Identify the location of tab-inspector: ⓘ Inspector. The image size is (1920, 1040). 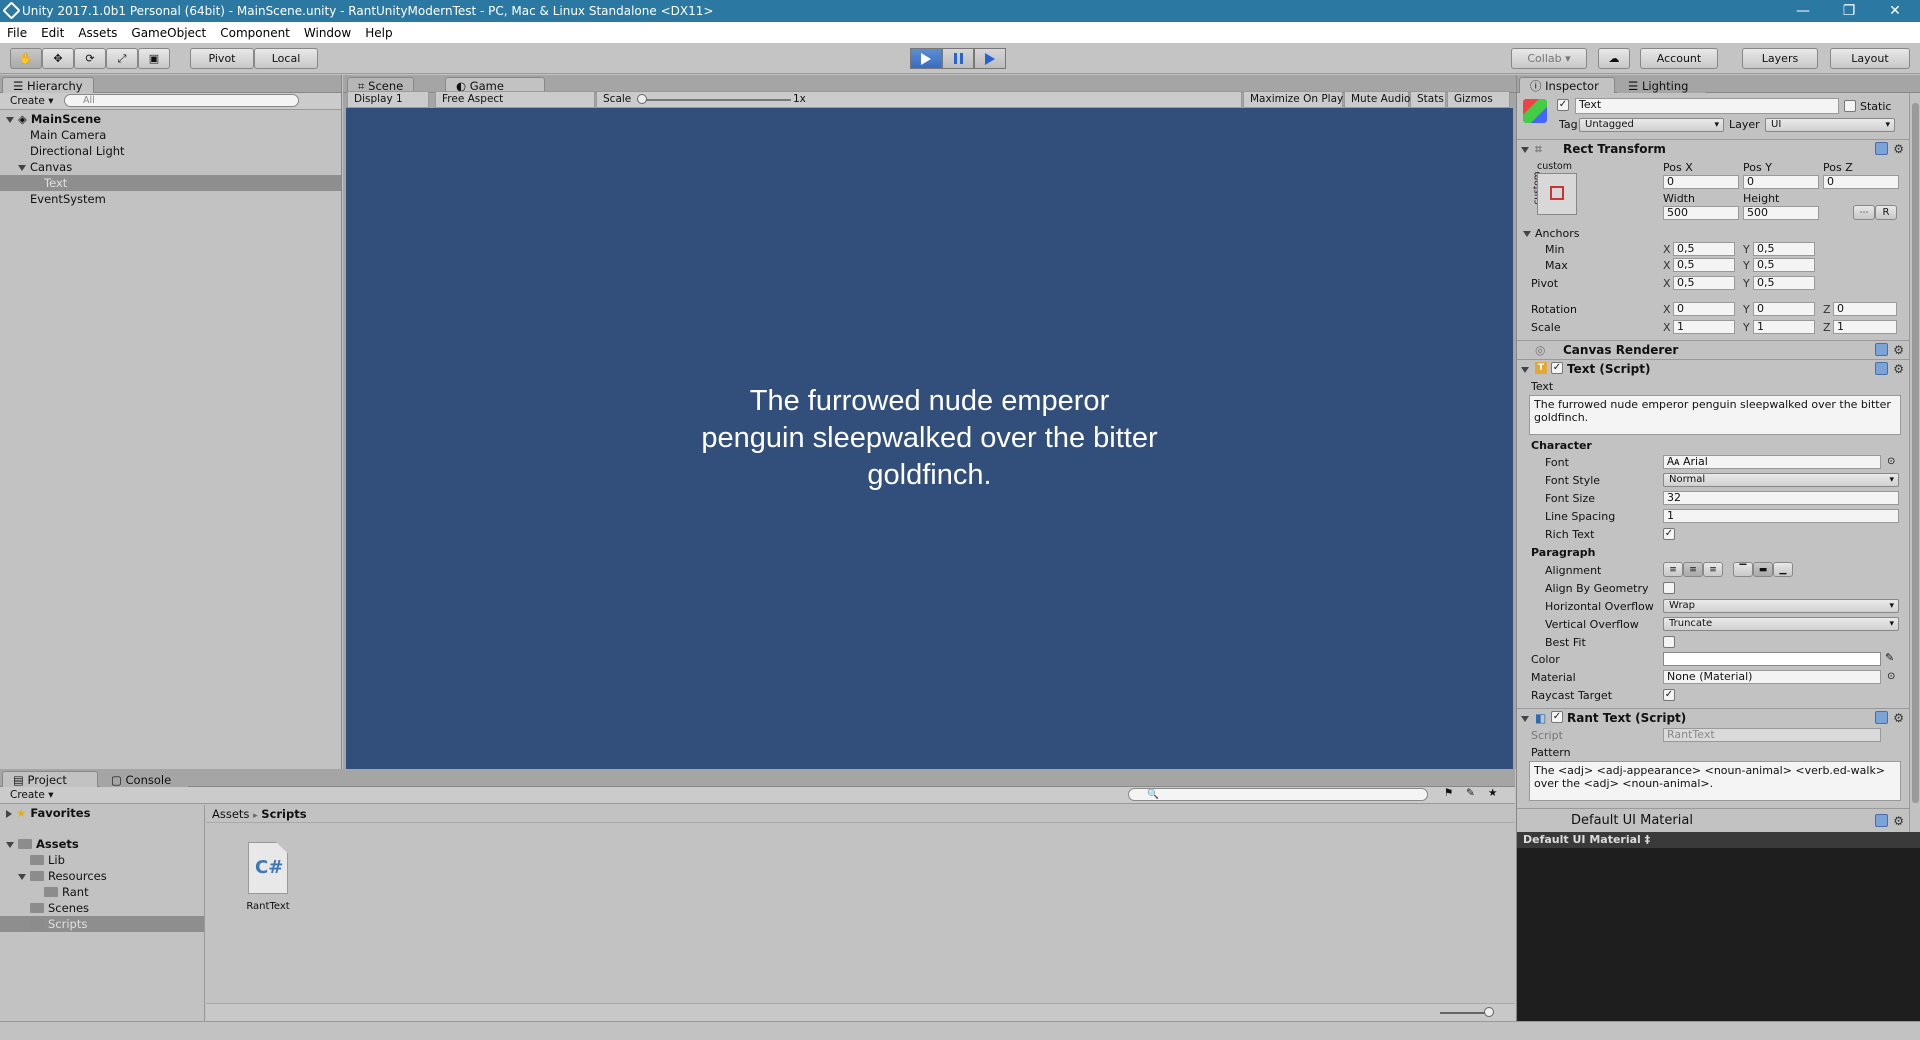
(1567, 85).